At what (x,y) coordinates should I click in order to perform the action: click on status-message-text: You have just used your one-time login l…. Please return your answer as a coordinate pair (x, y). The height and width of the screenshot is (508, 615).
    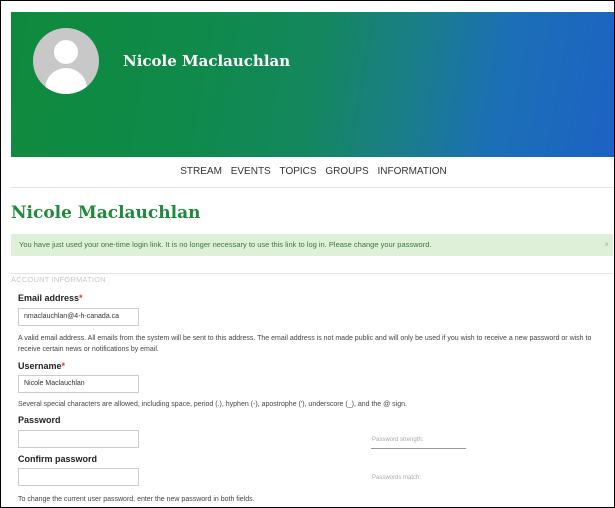
    Looking at the image, I should click on (225, 244).